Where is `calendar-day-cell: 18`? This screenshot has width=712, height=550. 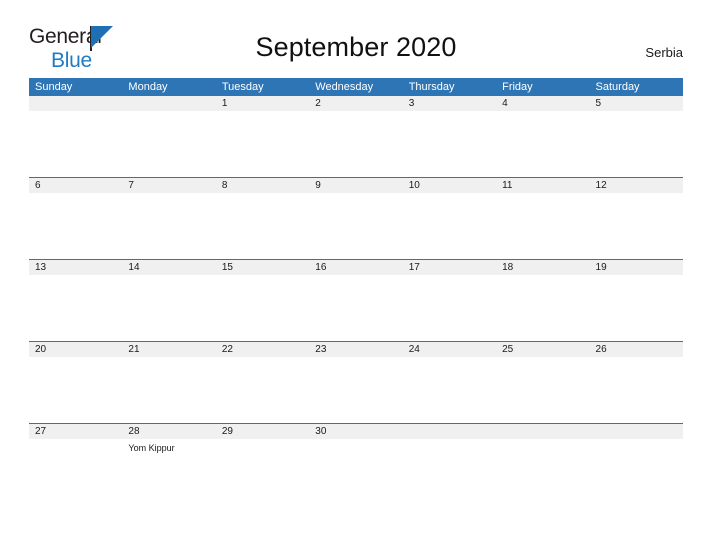
calendar-day-cell: 18 is located at coordinates (543, 300).